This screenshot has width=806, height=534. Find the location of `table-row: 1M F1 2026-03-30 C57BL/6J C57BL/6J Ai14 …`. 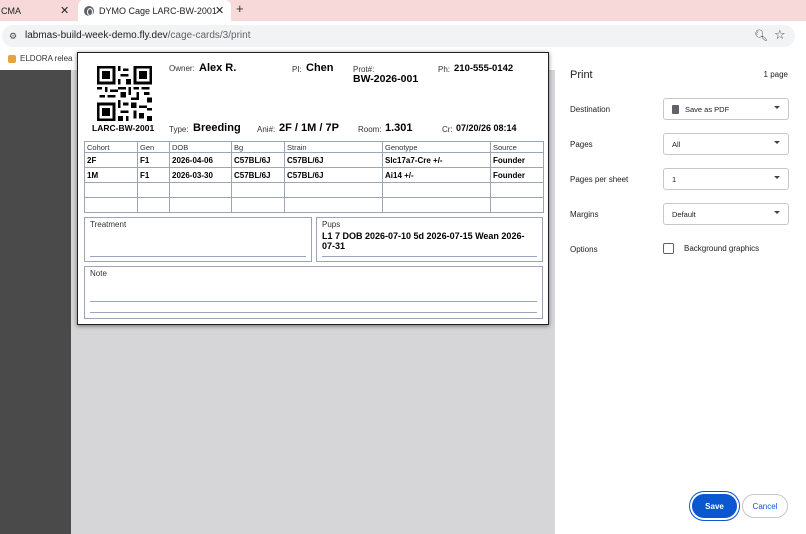

table-row: 1M F1 2026-03-30 C57BL/6J C57BL/6J Ai14 … is located at coordinates (314, 175).